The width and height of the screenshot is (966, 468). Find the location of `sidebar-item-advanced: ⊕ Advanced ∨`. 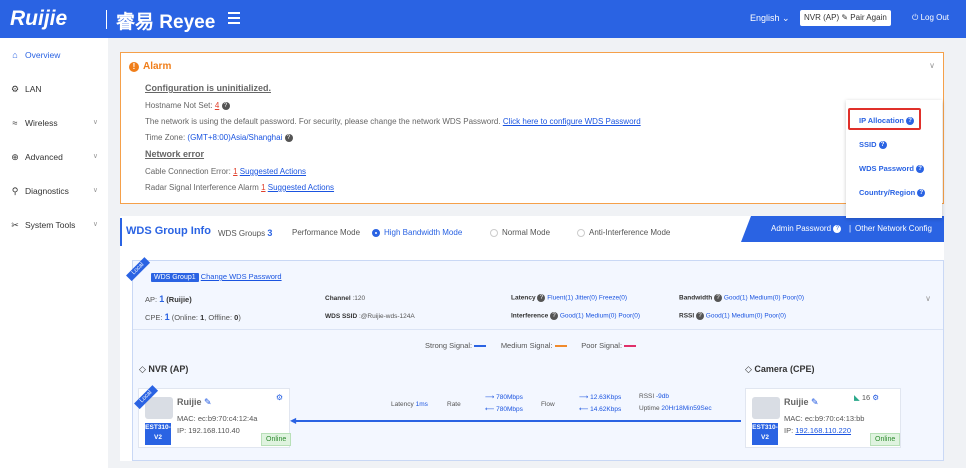

sidebar-item-advanced: ⊕ Advanced ∨ is located at coordinates (55, 157).